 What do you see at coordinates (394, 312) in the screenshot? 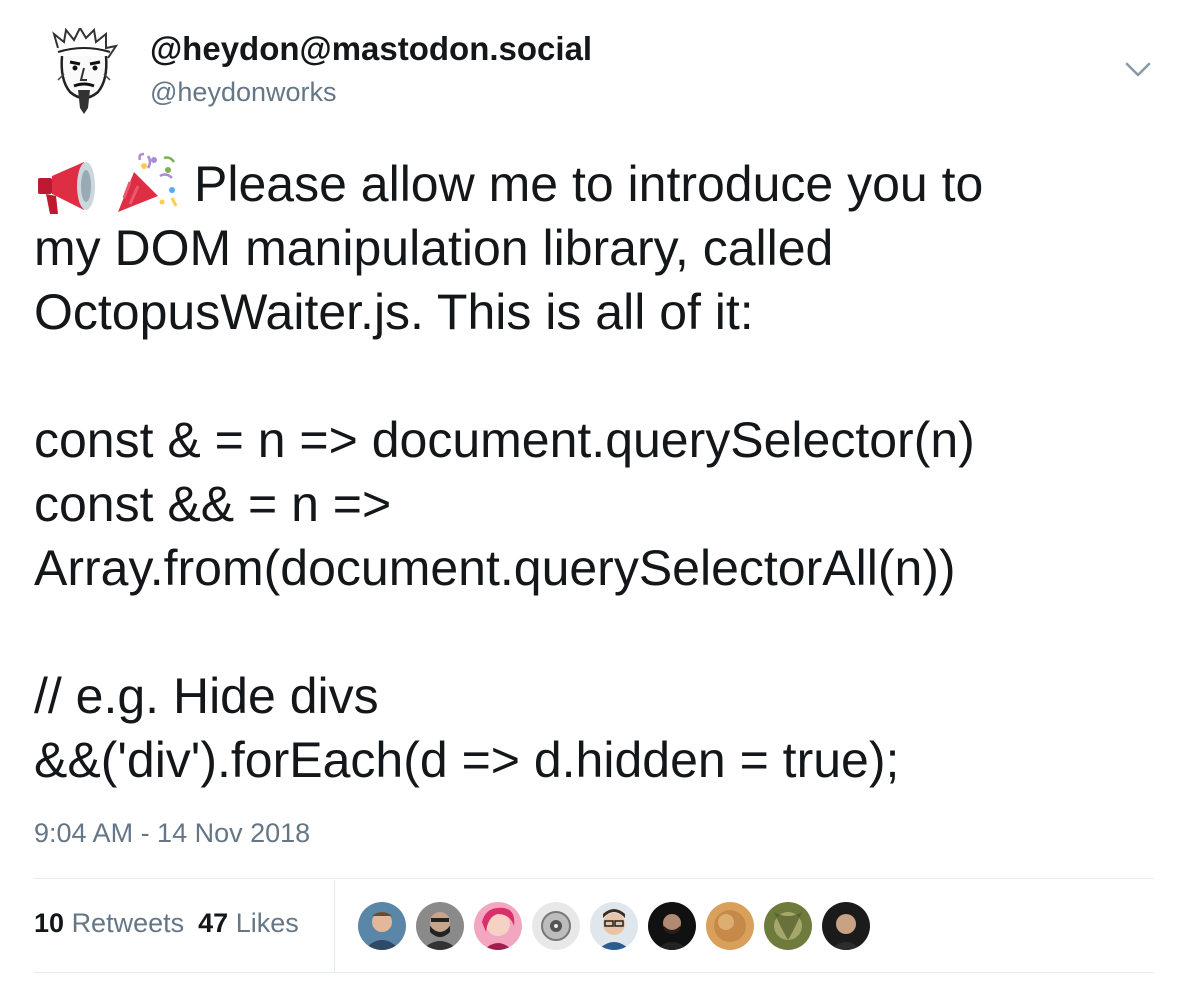
I see `tweet-line: OctopusWaiter.js. This is all of it:` at bounding box center [394, 312].